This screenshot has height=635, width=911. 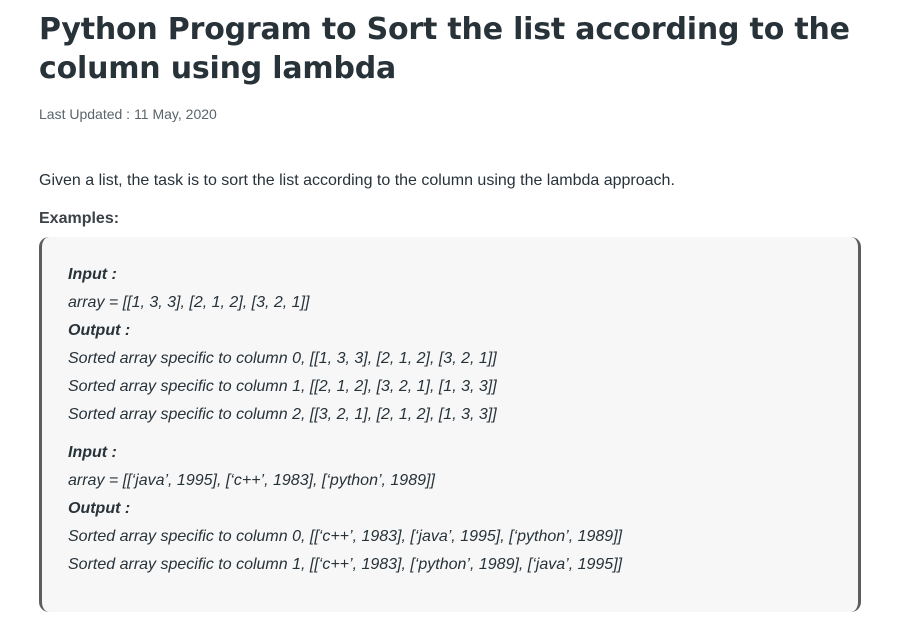 What do you see at coordinates (99, 330) in the screenshot?
I see `example-1-output-label: Output :` at bounding box center [99, 330].